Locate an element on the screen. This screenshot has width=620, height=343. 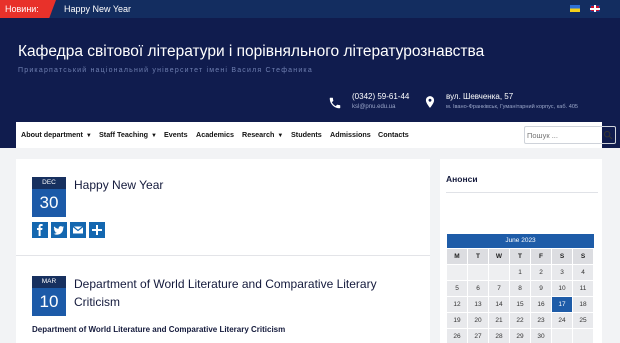
ukrainian-flag-icon is located at coordinates (575, 8).